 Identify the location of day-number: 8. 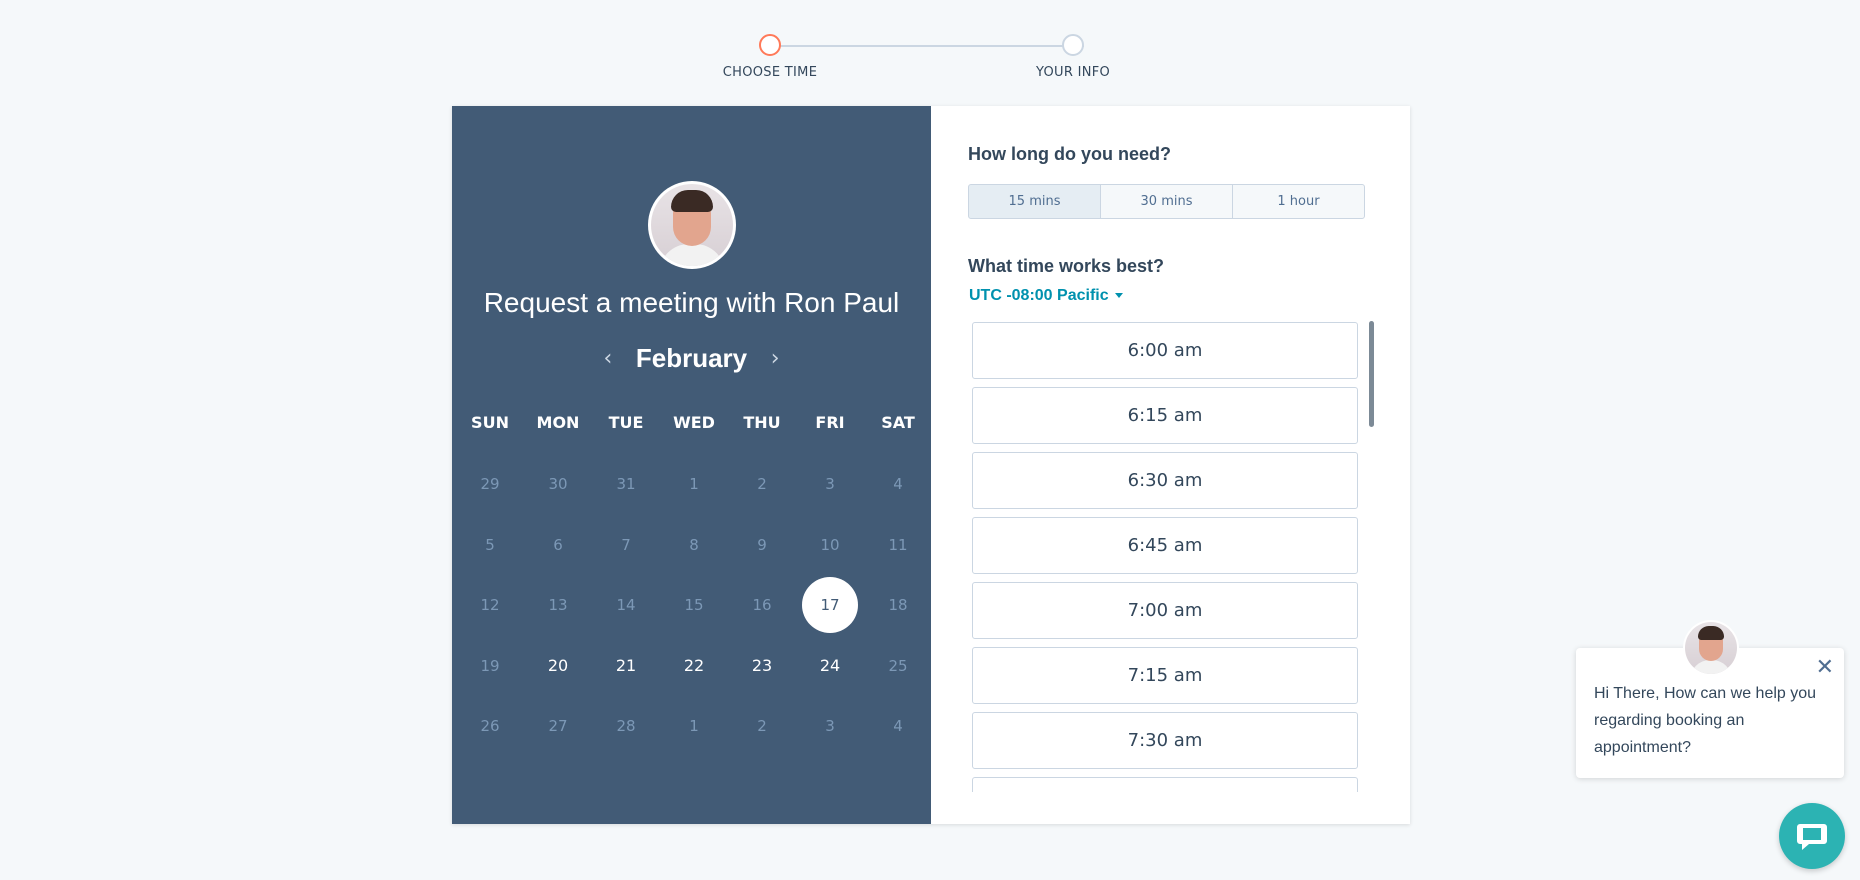
(694, 544).